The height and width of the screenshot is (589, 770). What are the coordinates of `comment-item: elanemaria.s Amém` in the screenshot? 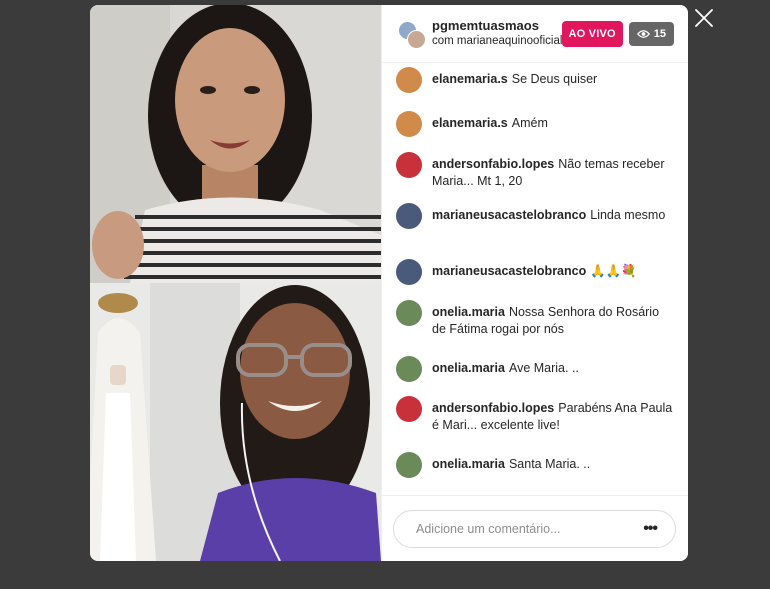 It's located at (536, 124).